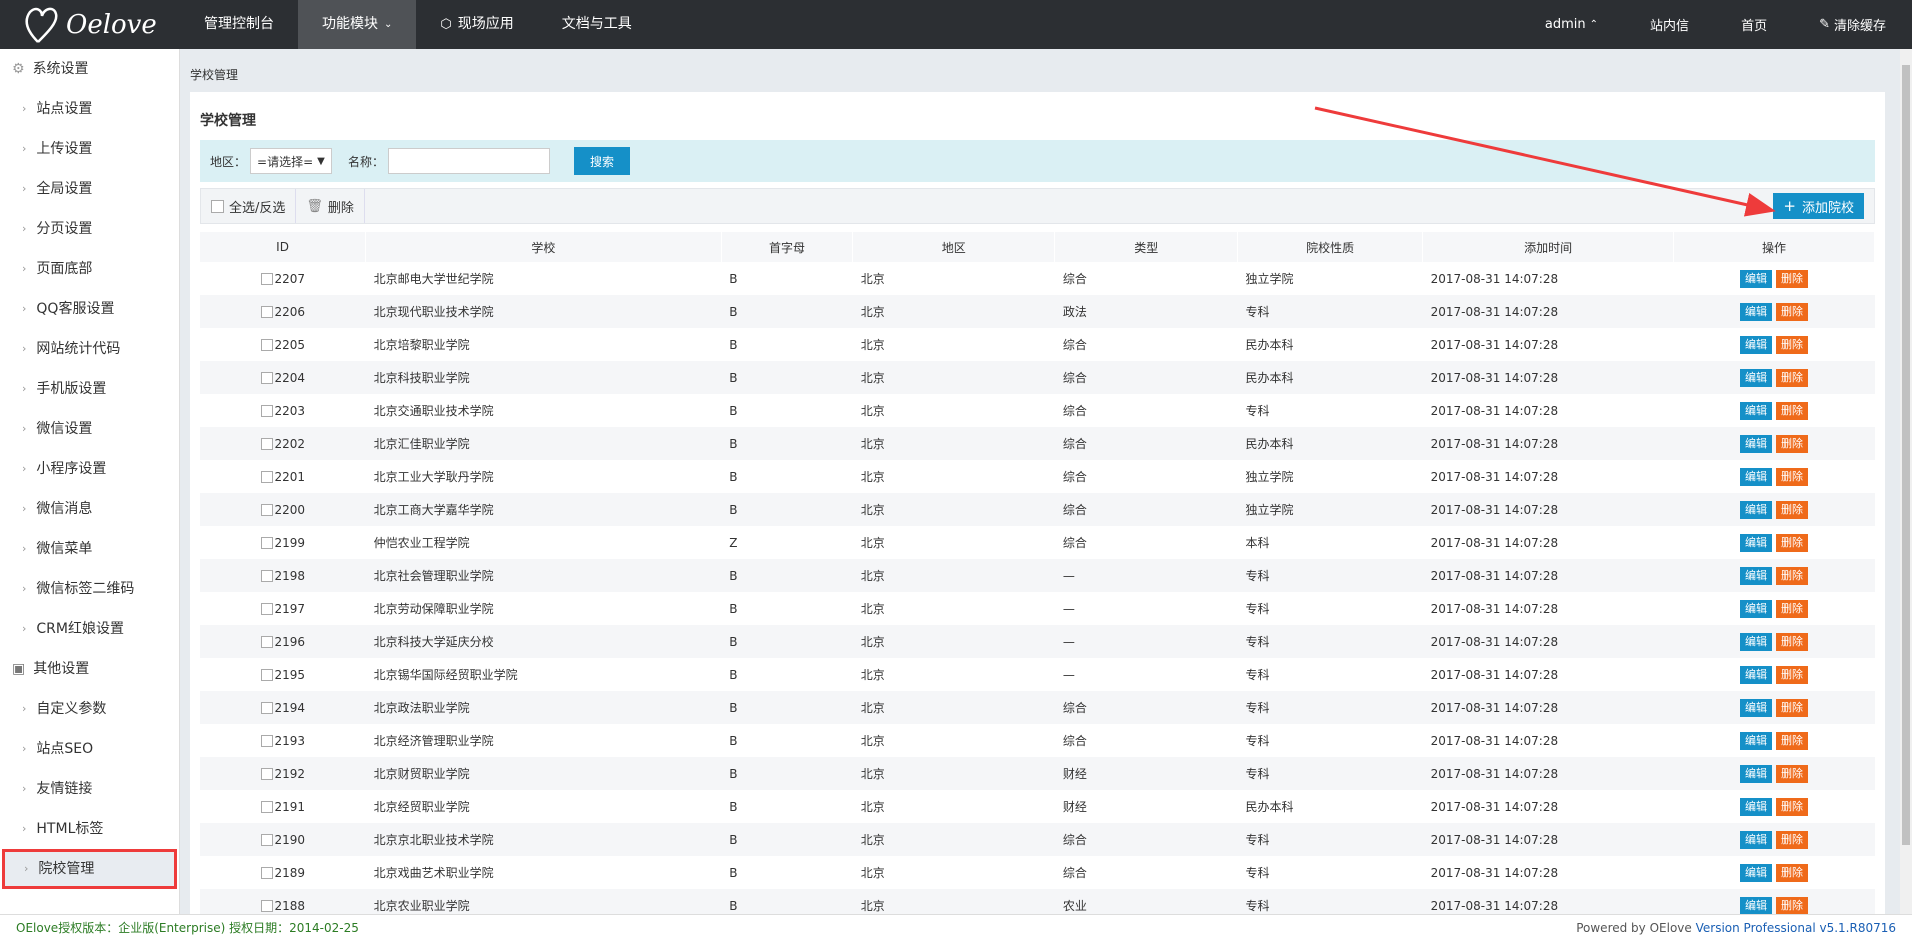  What do you see at coordinates (89, 229) in the screenshot?
I see `sidebar-item: › 分页设置` at bounding box center [89, 229].